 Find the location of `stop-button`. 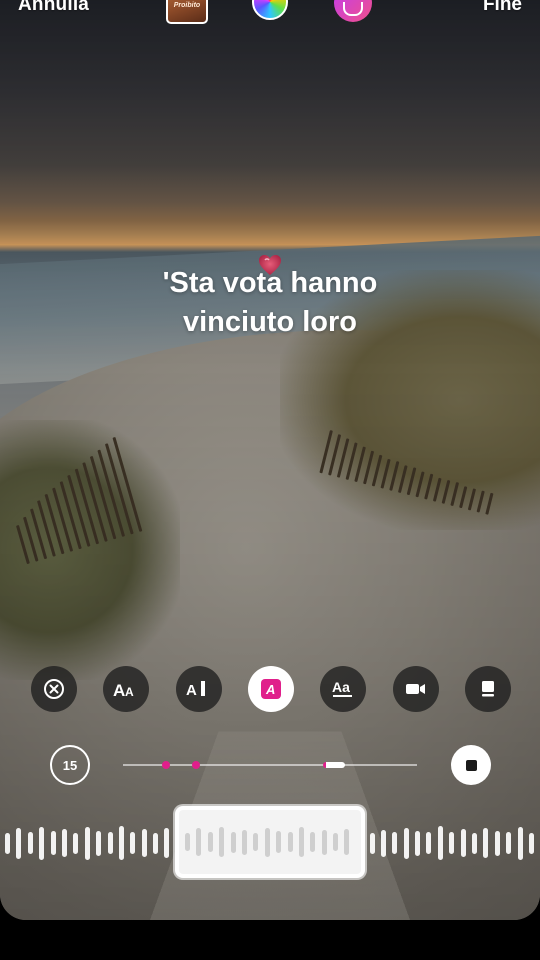

stop-button is located at coordinates (471, 765).